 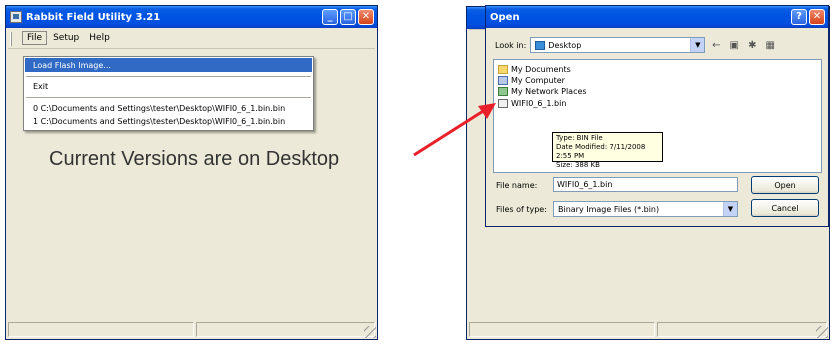 I want to click on computer-icon, so click(x=503, y=80).